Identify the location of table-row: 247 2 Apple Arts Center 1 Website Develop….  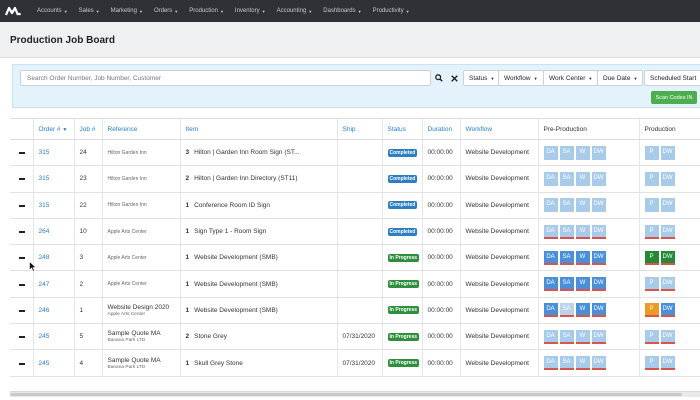
(355, 284).